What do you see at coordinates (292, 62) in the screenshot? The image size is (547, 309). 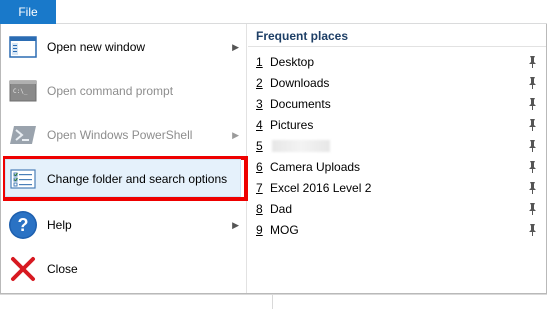 I see `item-name: Desktop` at bounding box center [292, 62].